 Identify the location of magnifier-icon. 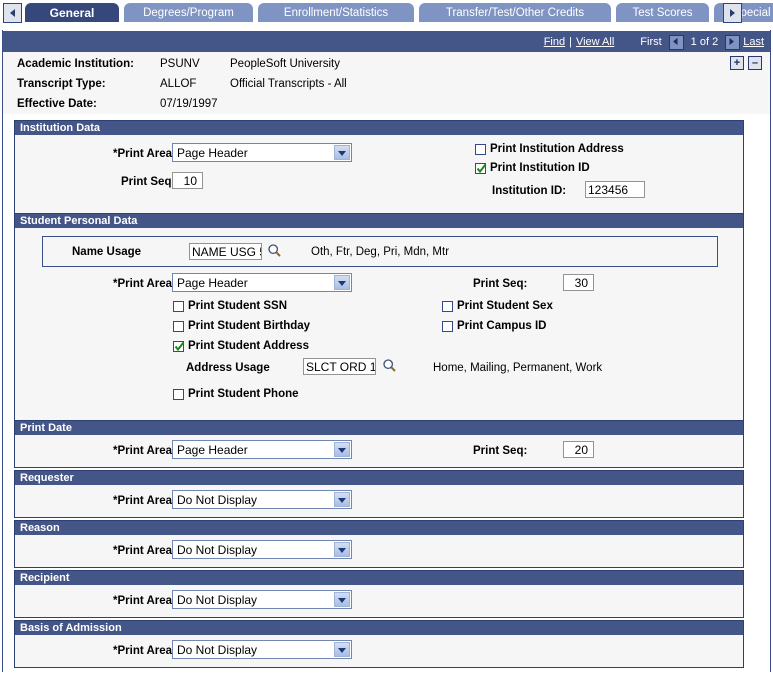
(389, 365).